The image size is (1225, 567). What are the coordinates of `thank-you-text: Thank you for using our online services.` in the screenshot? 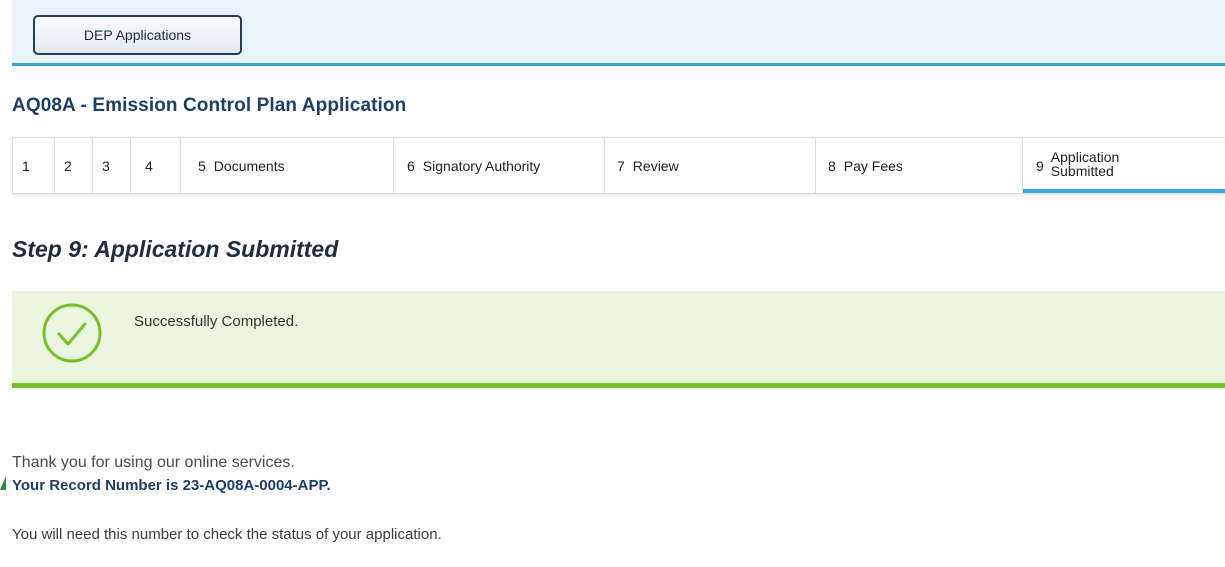 It's located at (153, 462).